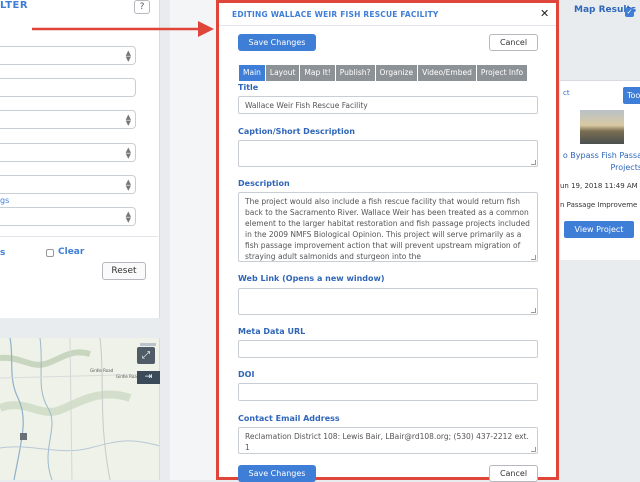  What do you see at coordinates (513, 473) in the screenshot?
I see `cancel-button-bottom: Cancel` at bounding box center [513, 473].